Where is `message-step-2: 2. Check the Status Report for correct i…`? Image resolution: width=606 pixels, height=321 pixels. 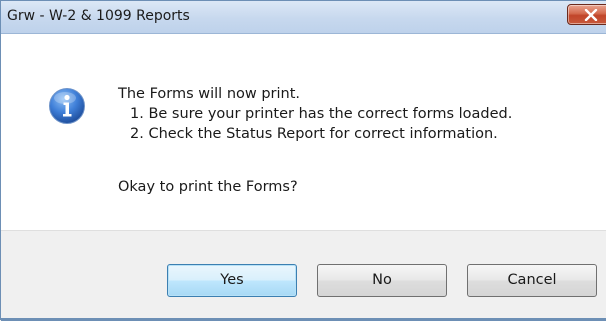 message-step-2: 2. Check the Status Report for correct i… is located at coordinates (314, 134).